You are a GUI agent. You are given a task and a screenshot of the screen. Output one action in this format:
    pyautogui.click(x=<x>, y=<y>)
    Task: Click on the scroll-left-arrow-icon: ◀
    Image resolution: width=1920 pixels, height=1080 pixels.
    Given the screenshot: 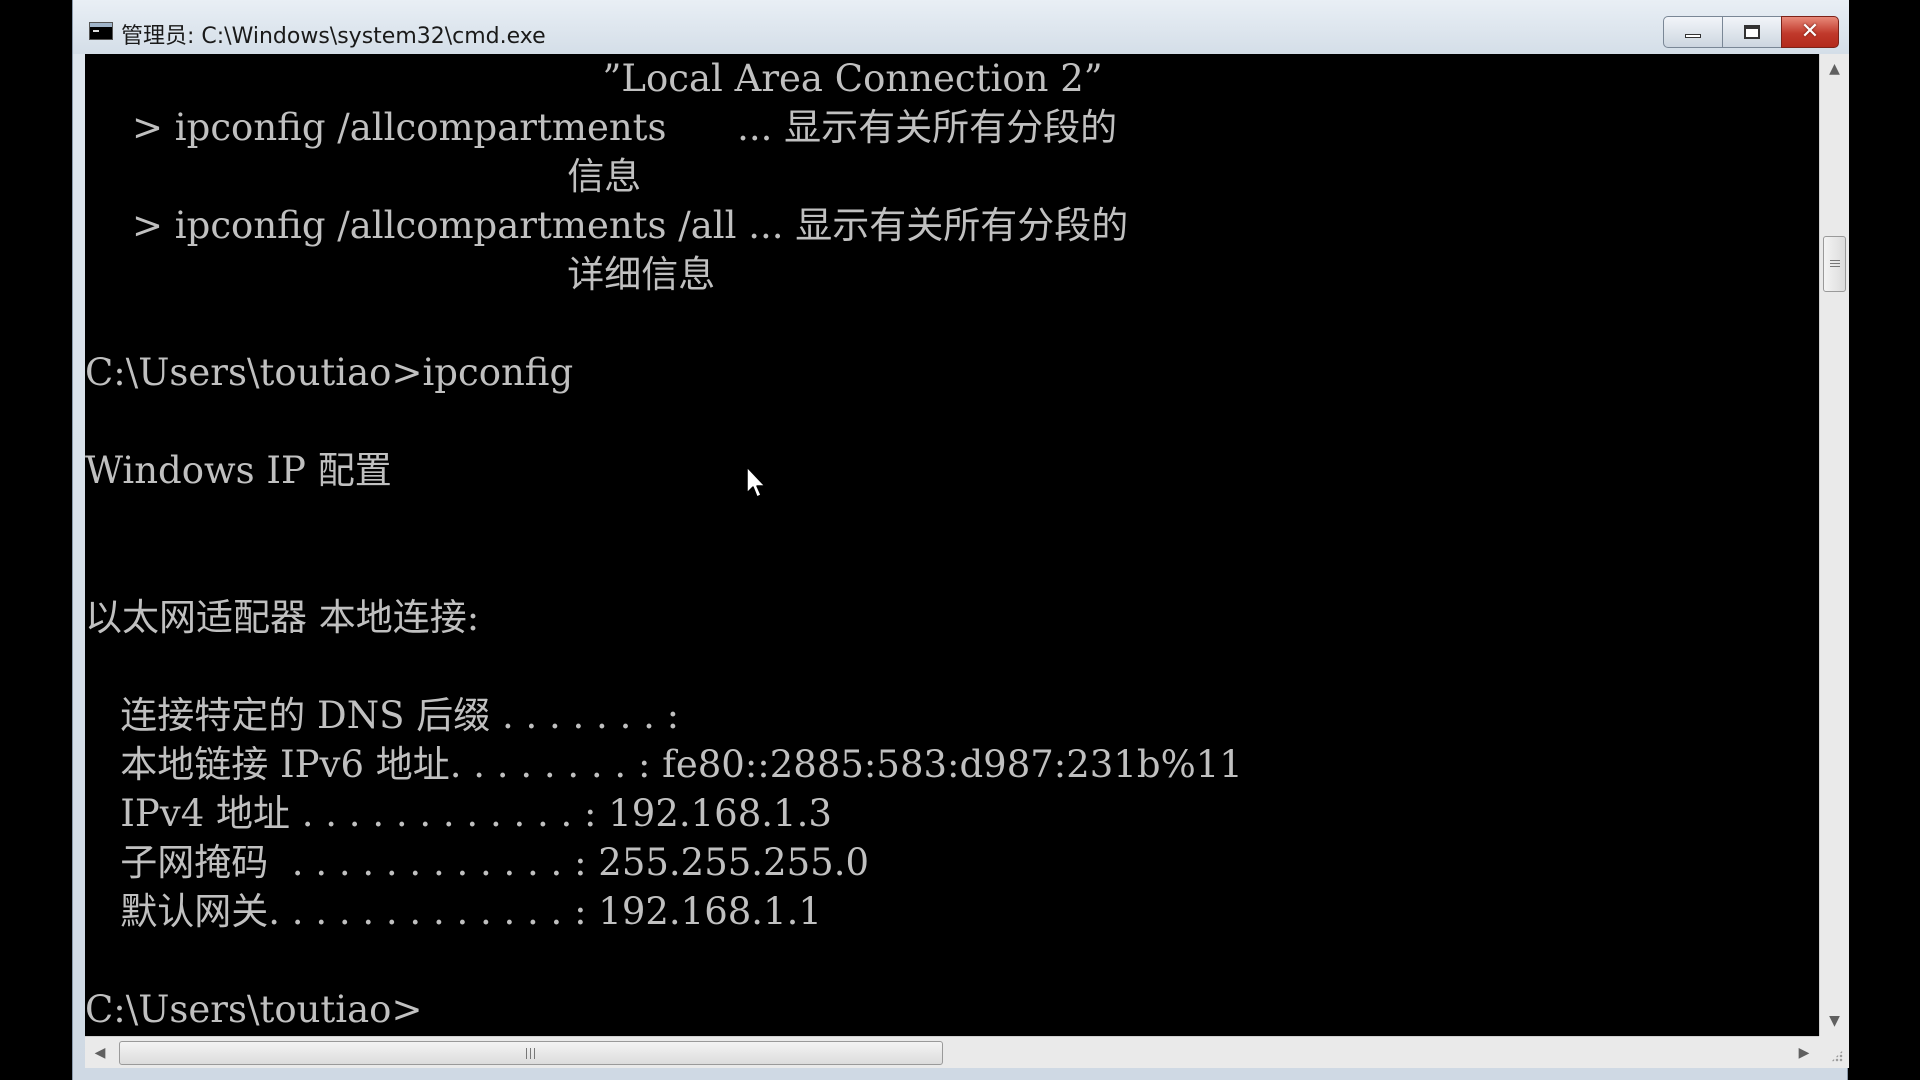 What is the action you would take?
    pyautogui.click(x=100, y=1052)
    